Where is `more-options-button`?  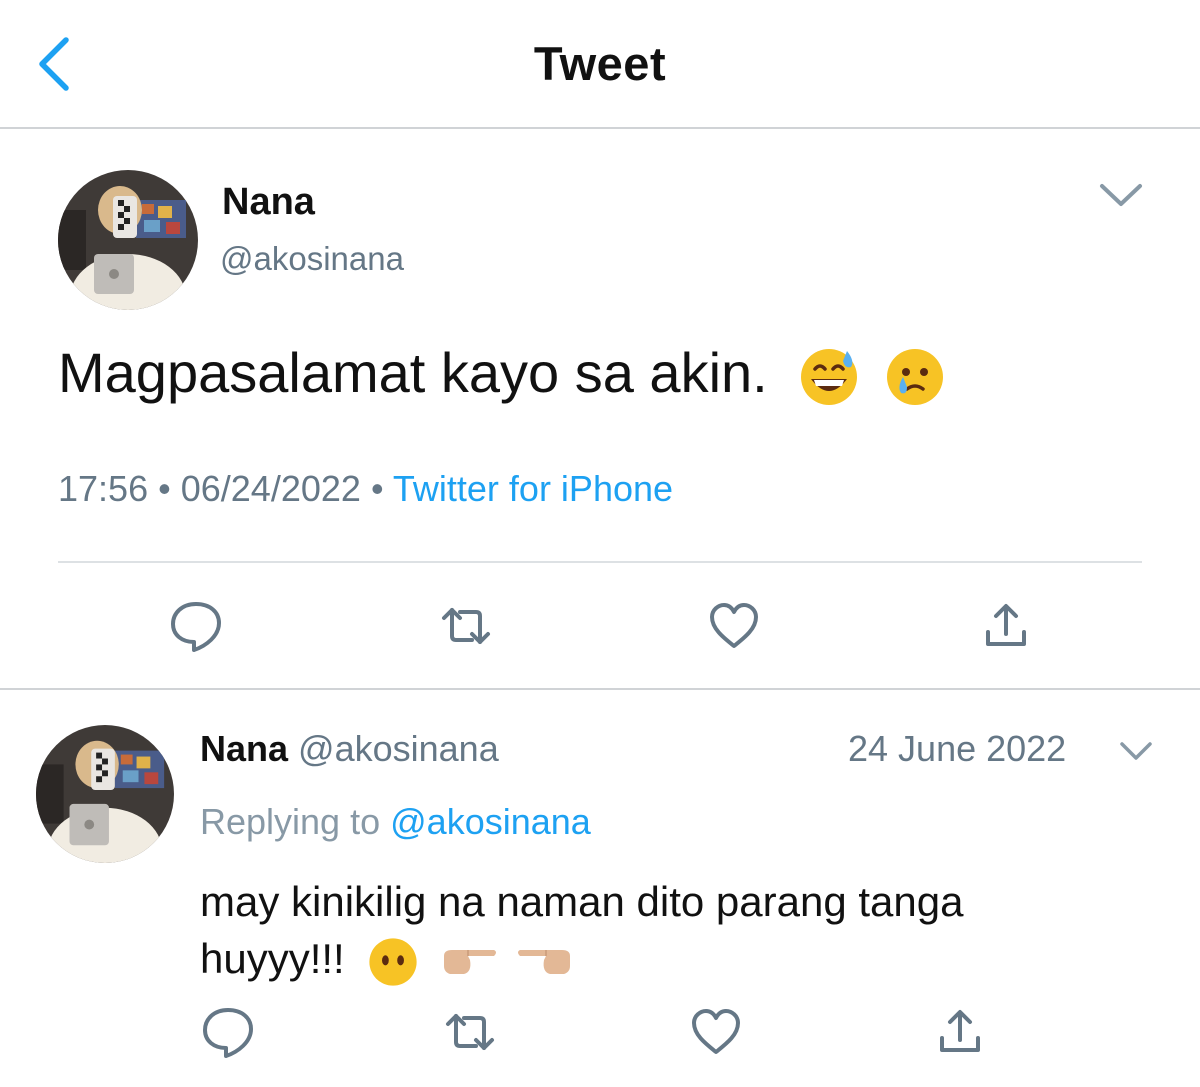
more-options-button is located at coordinates (1121, 196).